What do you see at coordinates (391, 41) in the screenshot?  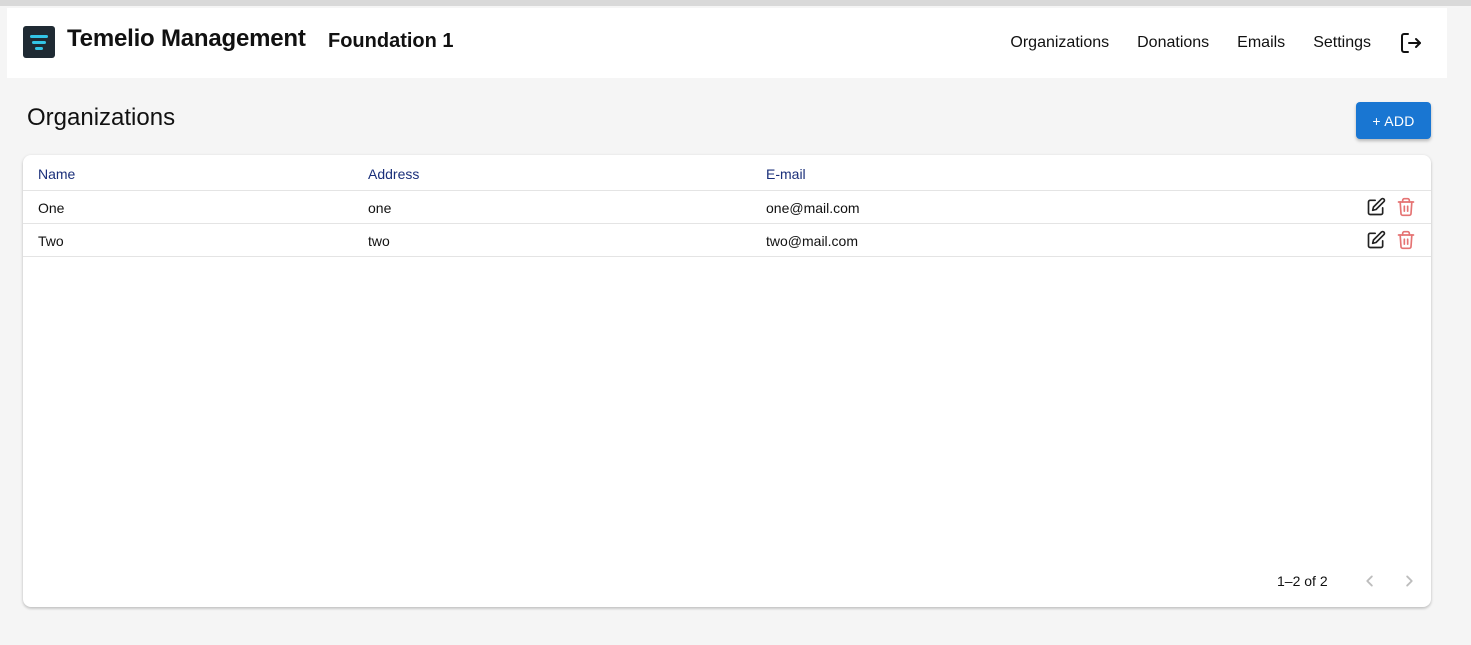 I see `foundation-name: Foundation 1` at bounding box center [391, 41].